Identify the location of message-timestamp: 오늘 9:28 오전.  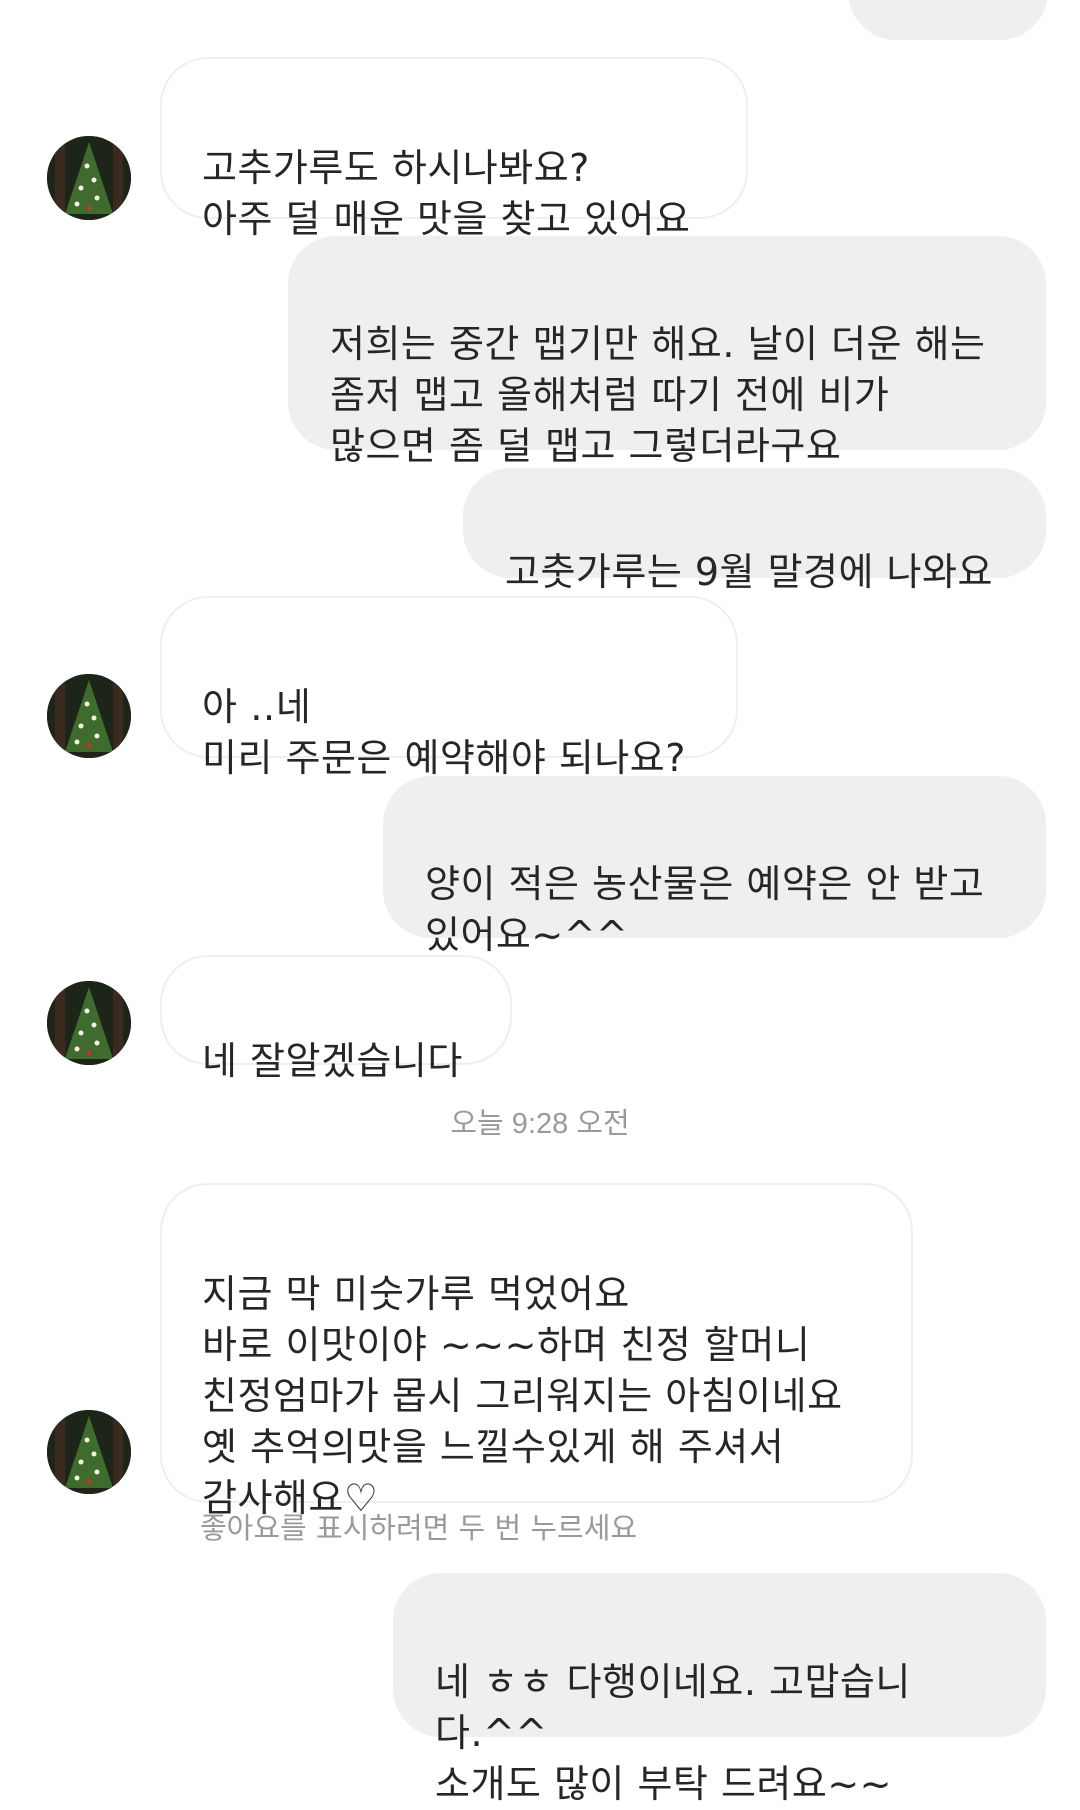
(540, 1124).